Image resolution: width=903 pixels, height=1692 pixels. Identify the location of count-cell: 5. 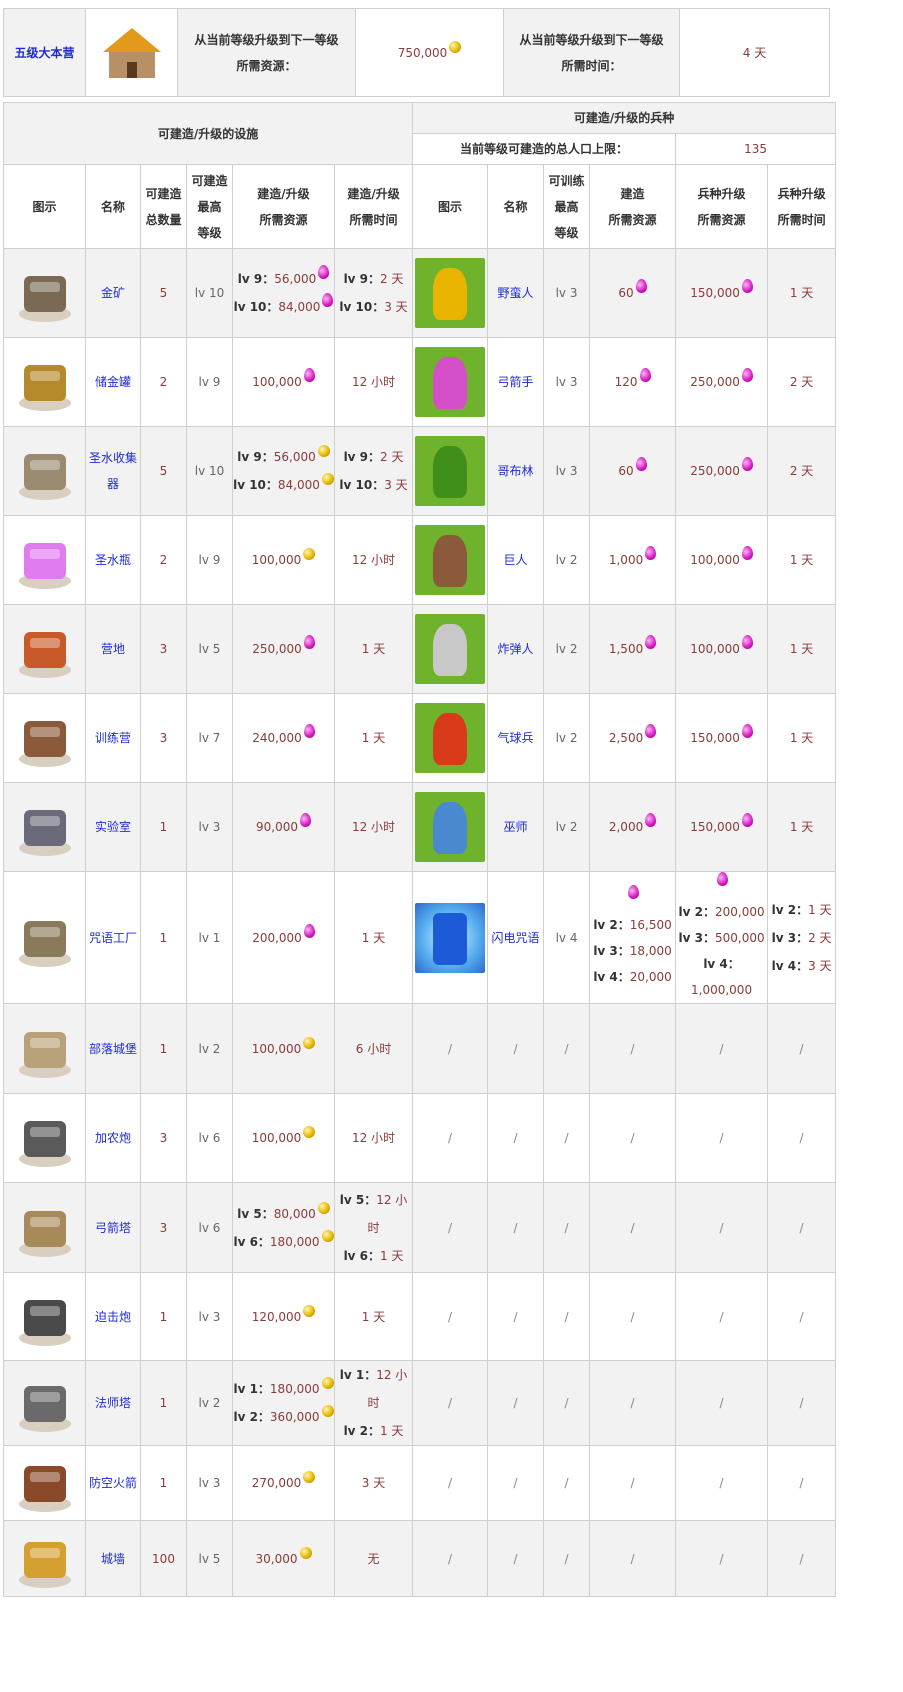
(163, 293).